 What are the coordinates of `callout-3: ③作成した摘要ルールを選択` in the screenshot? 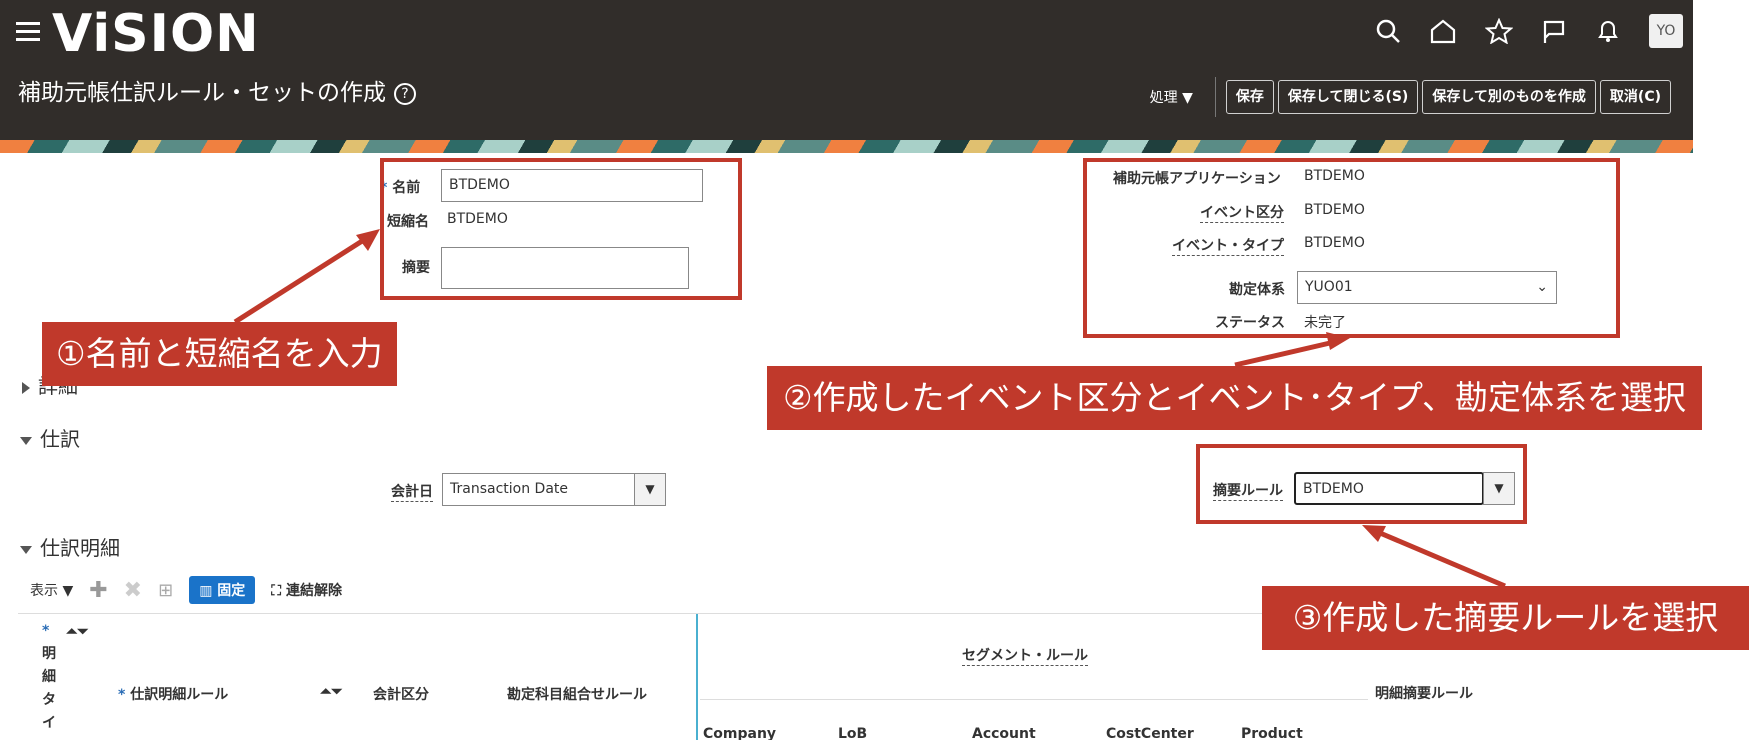 It's located at (1505, 618).